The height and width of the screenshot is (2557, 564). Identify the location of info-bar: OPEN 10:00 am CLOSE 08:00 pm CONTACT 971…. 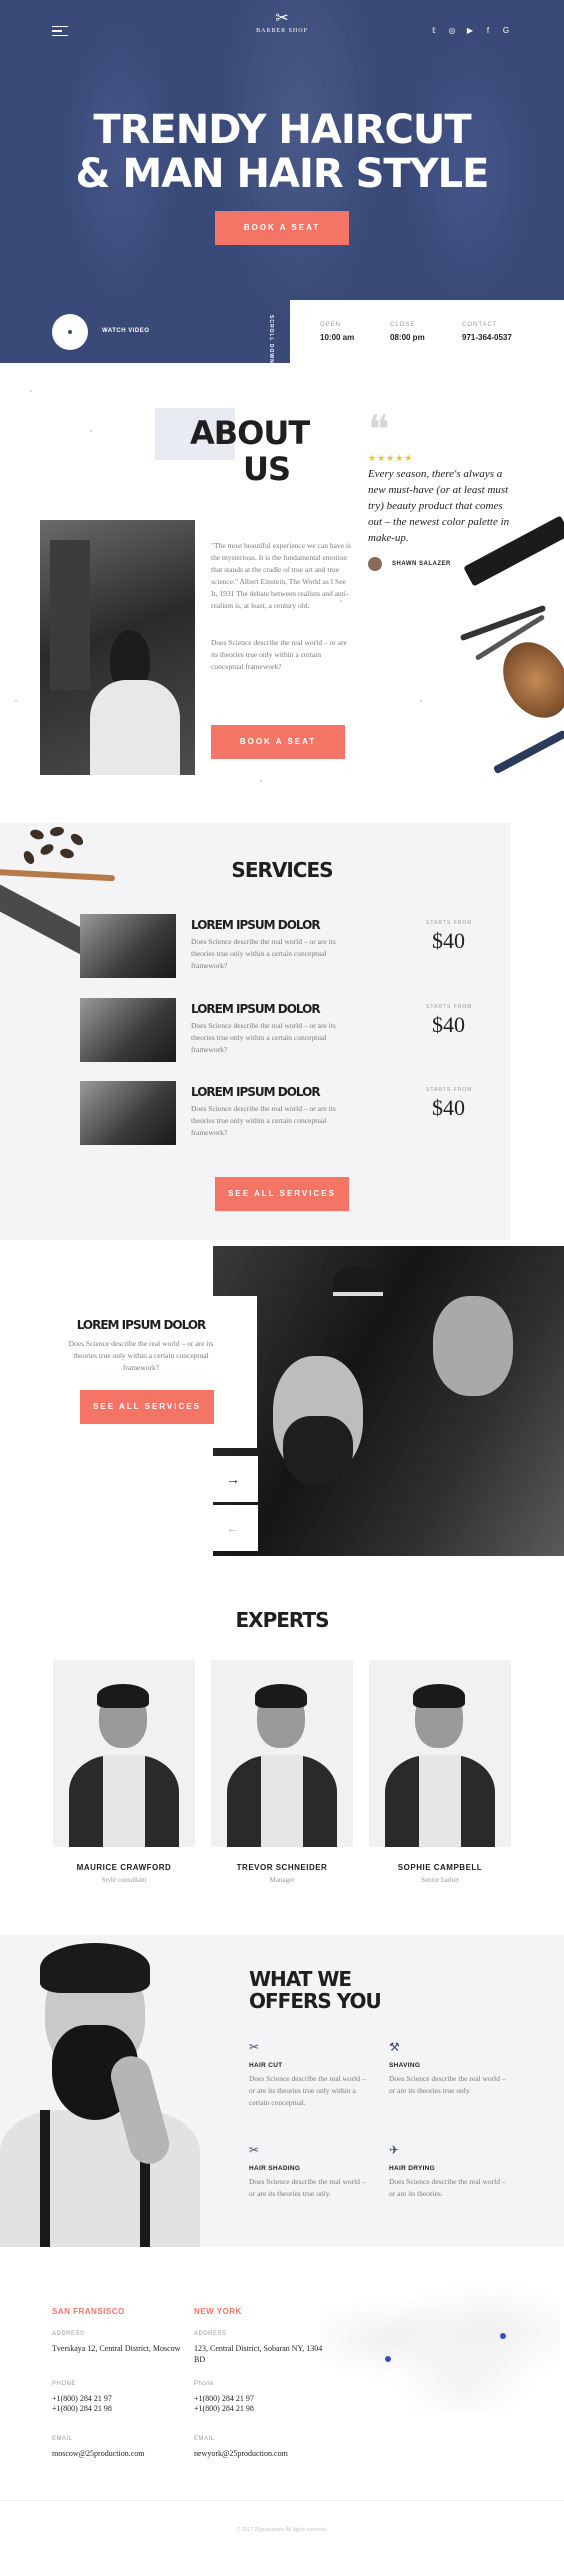
(427, 331).